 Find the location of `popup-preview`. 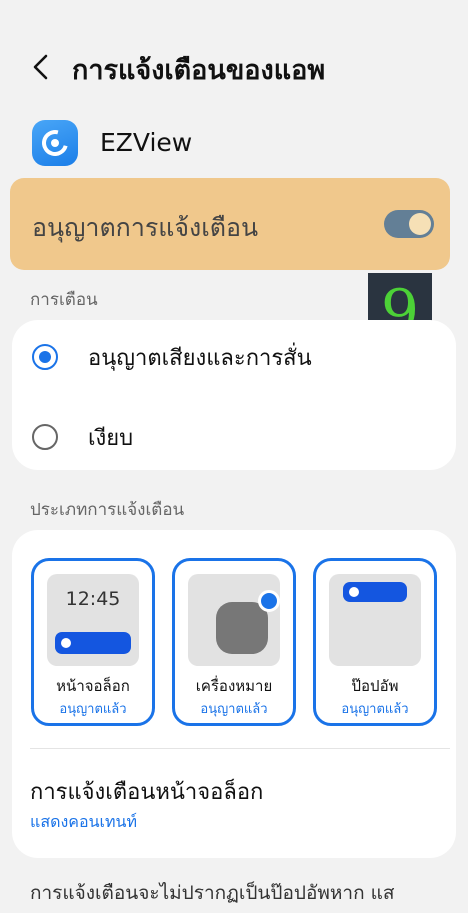

popup-preview is located at coordinates (375, 620).